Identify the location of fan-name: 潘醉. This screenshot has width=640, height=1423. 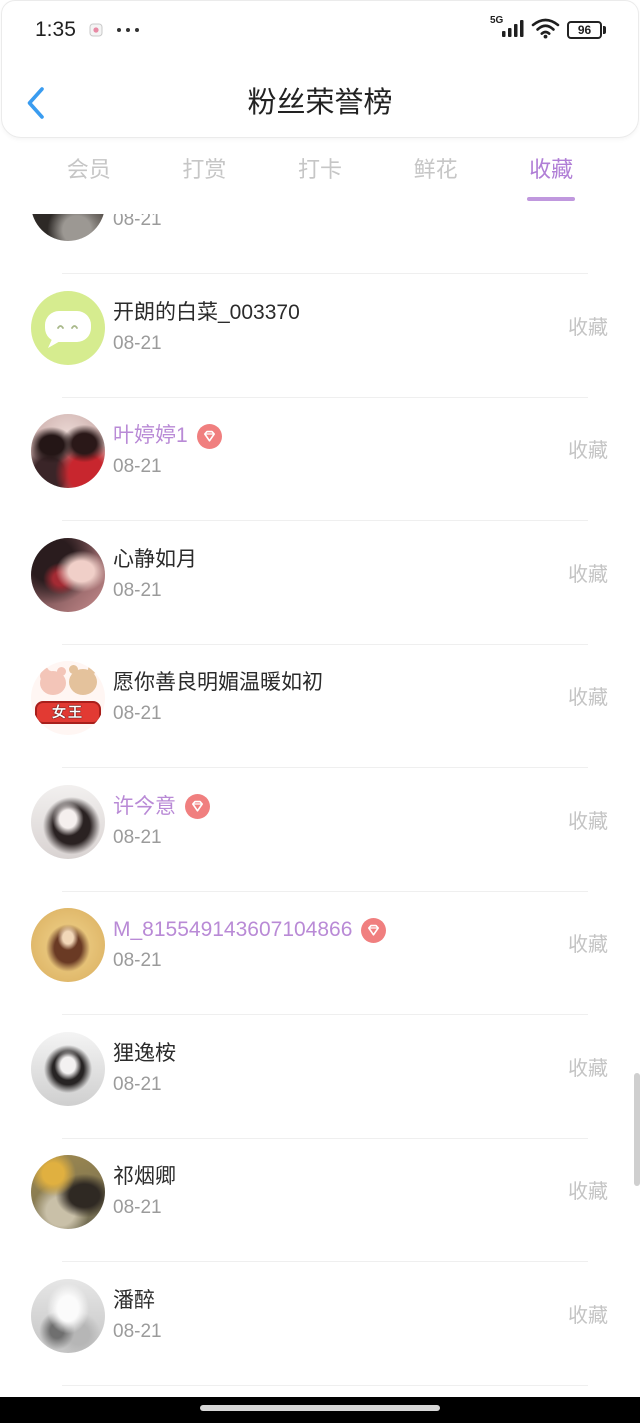
(134, 1301).